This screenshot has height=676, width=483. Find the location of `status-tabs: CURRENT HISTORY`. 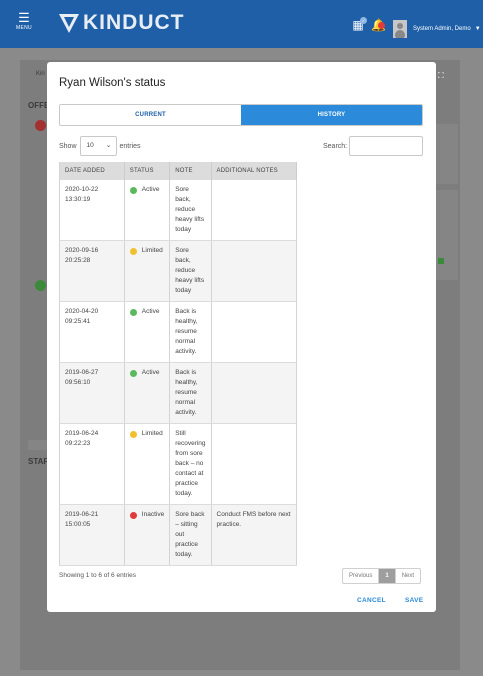

status-tabs: CURRENT HISTORY is located at coordinates (241, 115).